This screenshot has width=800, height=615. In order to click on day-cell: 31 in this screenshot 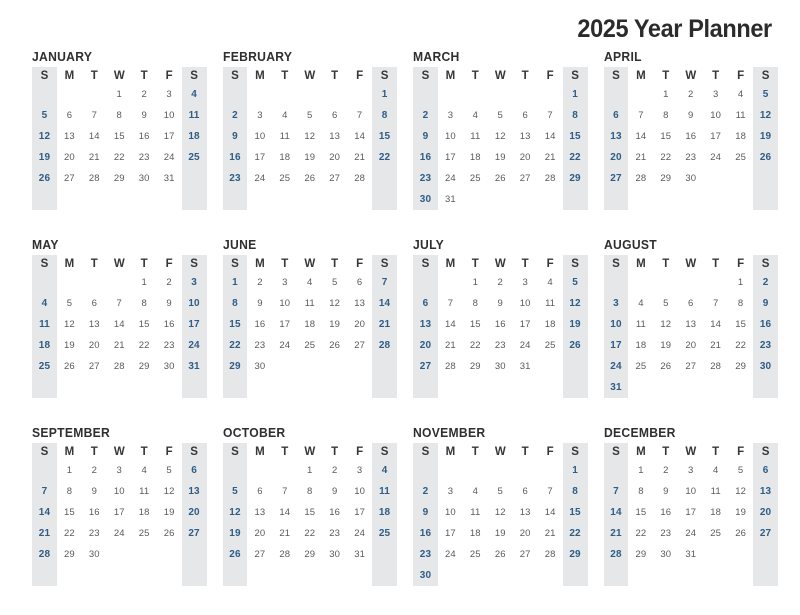, I will do `click(359, 554)`.